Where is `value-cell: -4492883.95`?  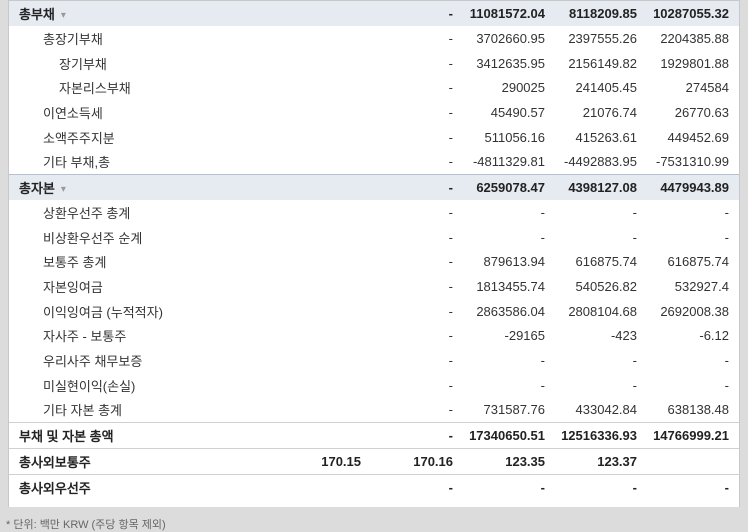 value-cell: -4492883.95 is located at coordinates (600, 162).